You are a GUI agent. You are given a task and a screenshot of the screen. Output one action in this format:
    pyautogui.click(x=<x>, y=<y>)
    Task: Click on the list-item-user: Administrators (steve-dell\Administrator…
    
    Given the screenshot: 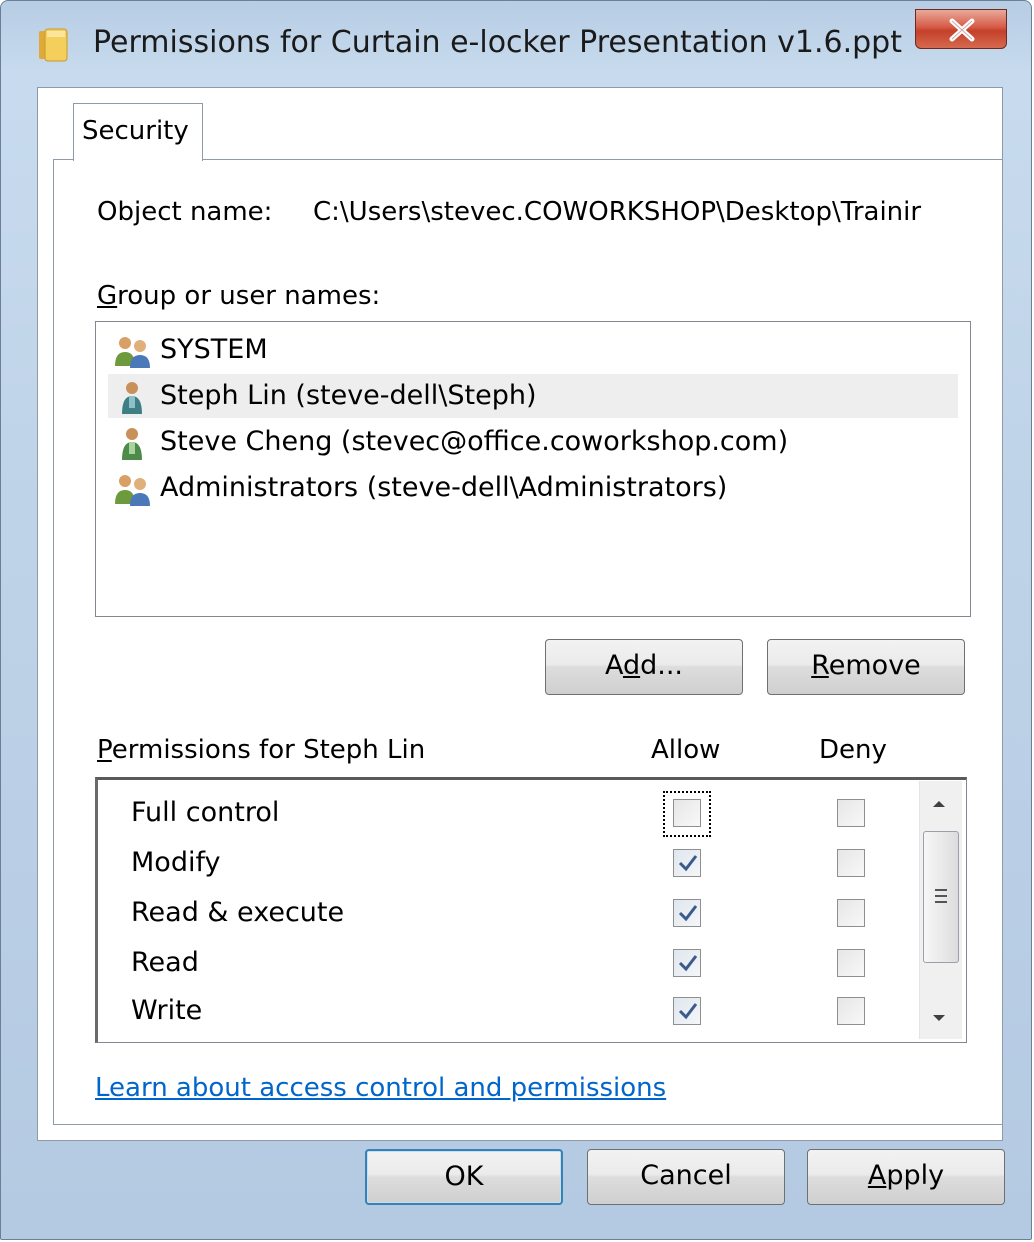 What is the action you would take?
    pyautogui.click(x=533, y=488)
    